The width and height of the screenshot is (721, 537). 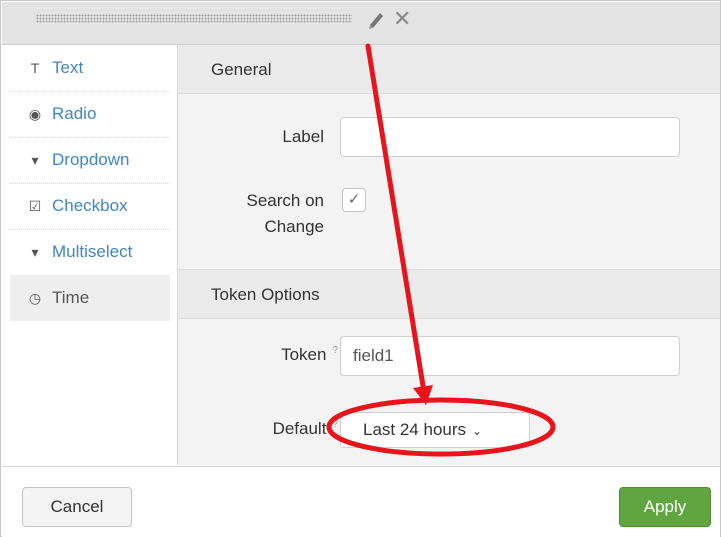 What do you see at coordinates (361, 23) in the screenshot?
I see `drag-bar: ✕` at bounding box center [361, 23].